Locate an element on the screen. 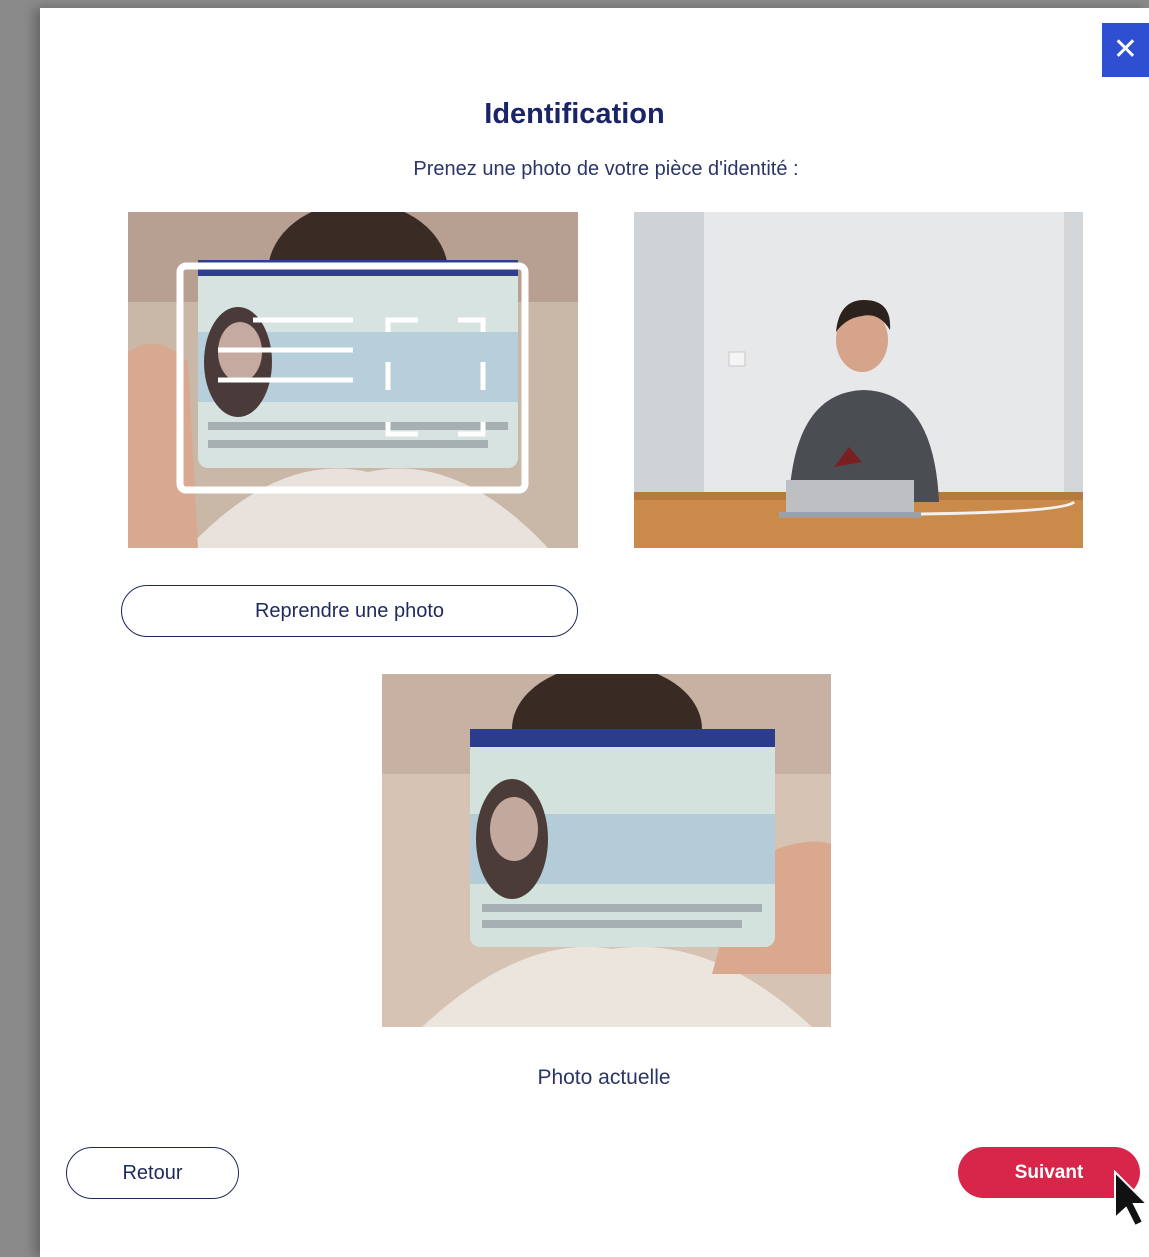 This screenshot has height=1257, width=1149. close-icon: ✕ is located at coordinates (1125, 49).